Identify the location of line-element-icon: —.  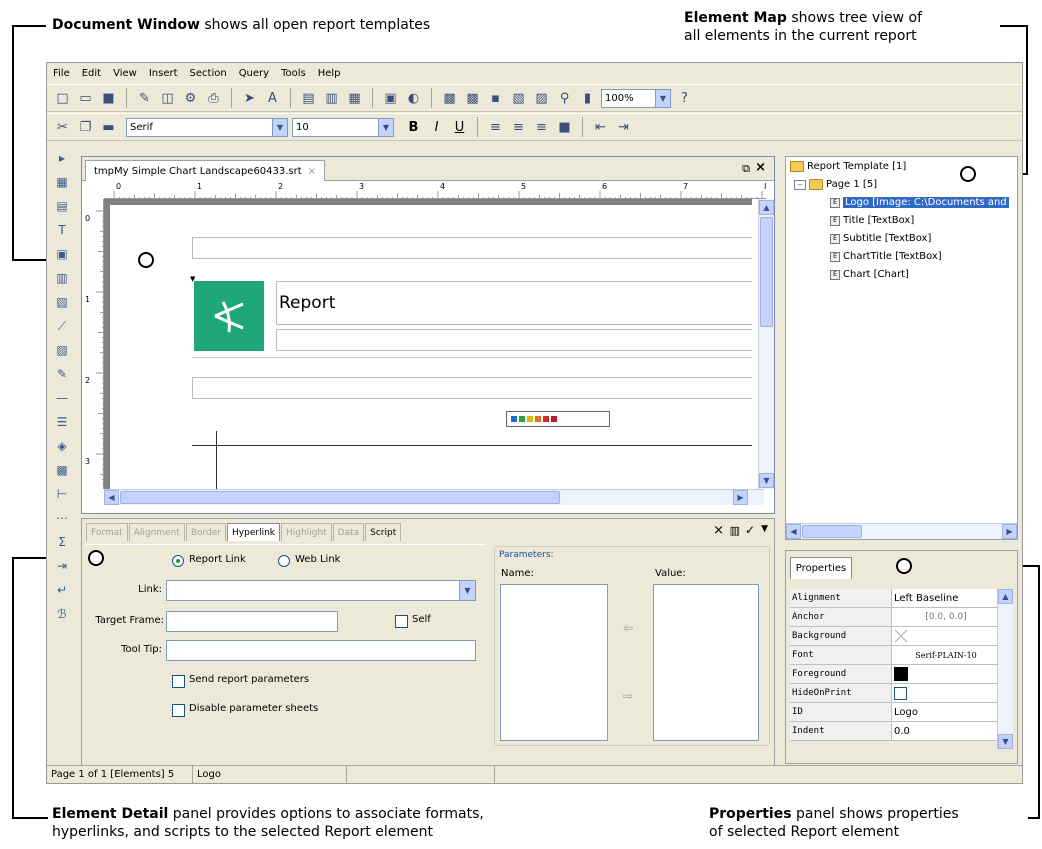
(62, 398).